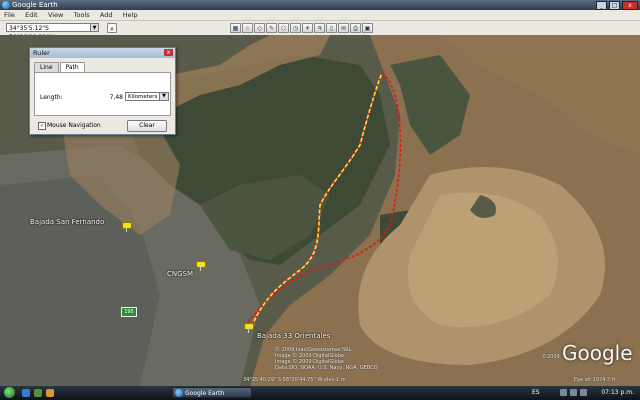  Describe the element at coordinates (320, 393) in the screenshot. I see `taskbar: Google Earth ES 07:13 p.m.` at that location.